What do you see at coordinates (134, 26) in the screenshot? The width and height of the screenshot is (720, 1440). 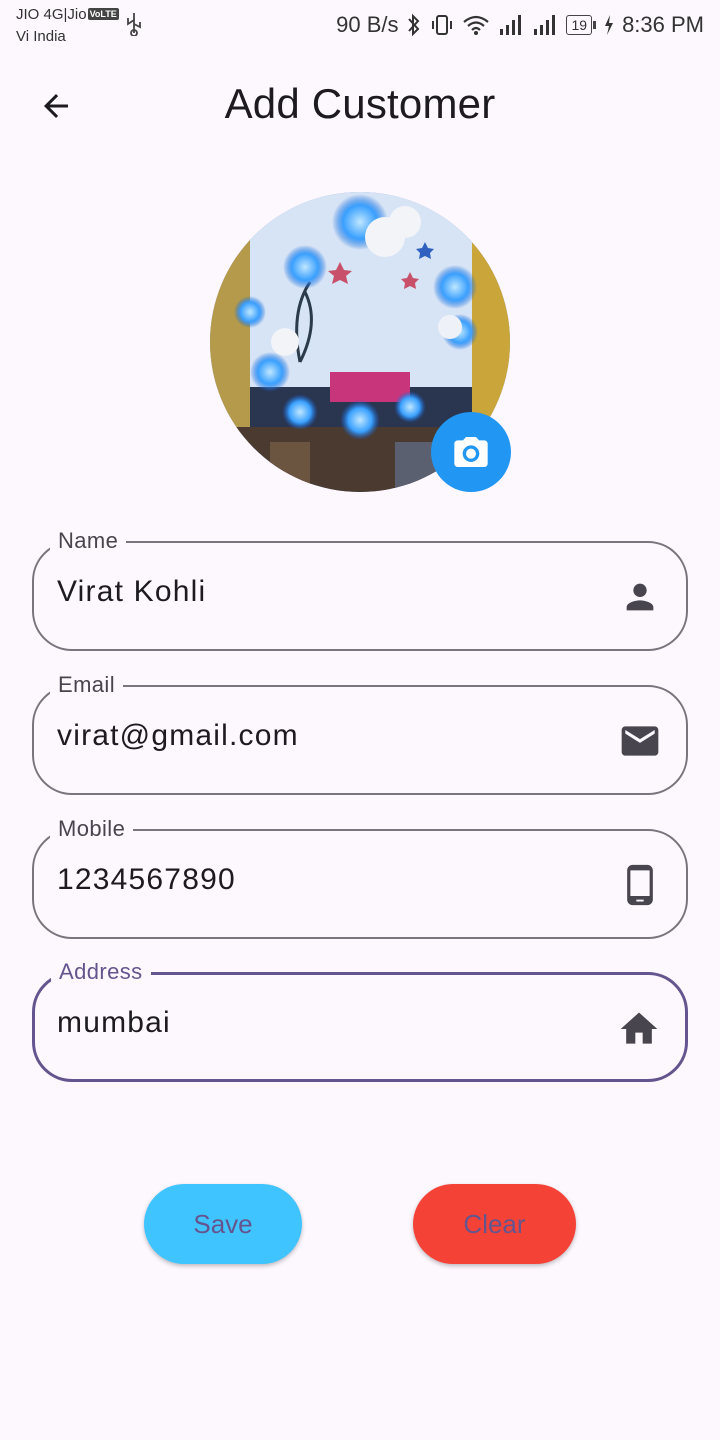 I see `usb-icon` at bounding box center [134, 26].